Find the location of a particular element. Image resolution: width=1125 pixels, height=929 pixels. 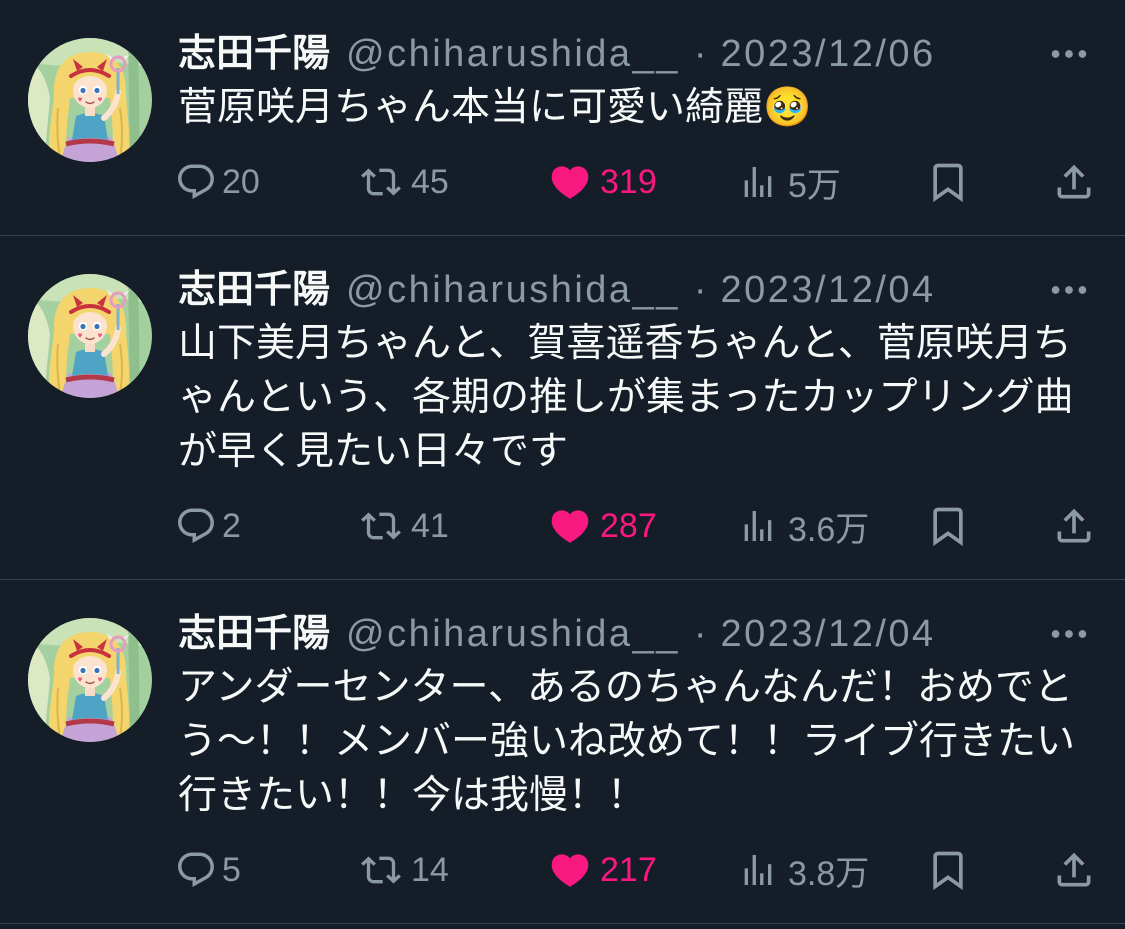

tweet-text-line: 行きたい！！今は我慢！！ is located at coordinates (412, 795).